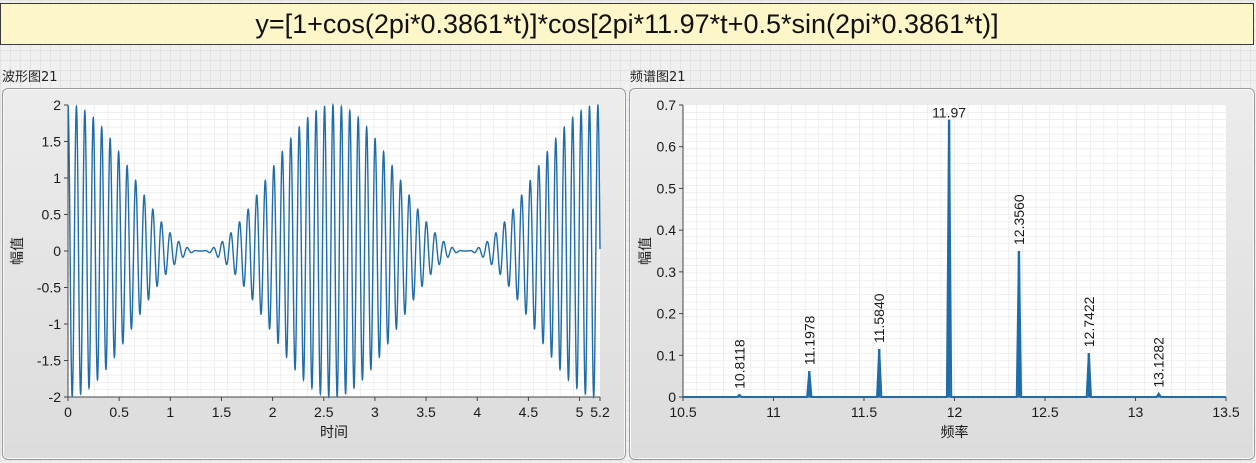 Image resolution: width=1256 pixels, height=463 pixels. I want to click on waveform-y-tick-label: 1.5, so click(52, 142).